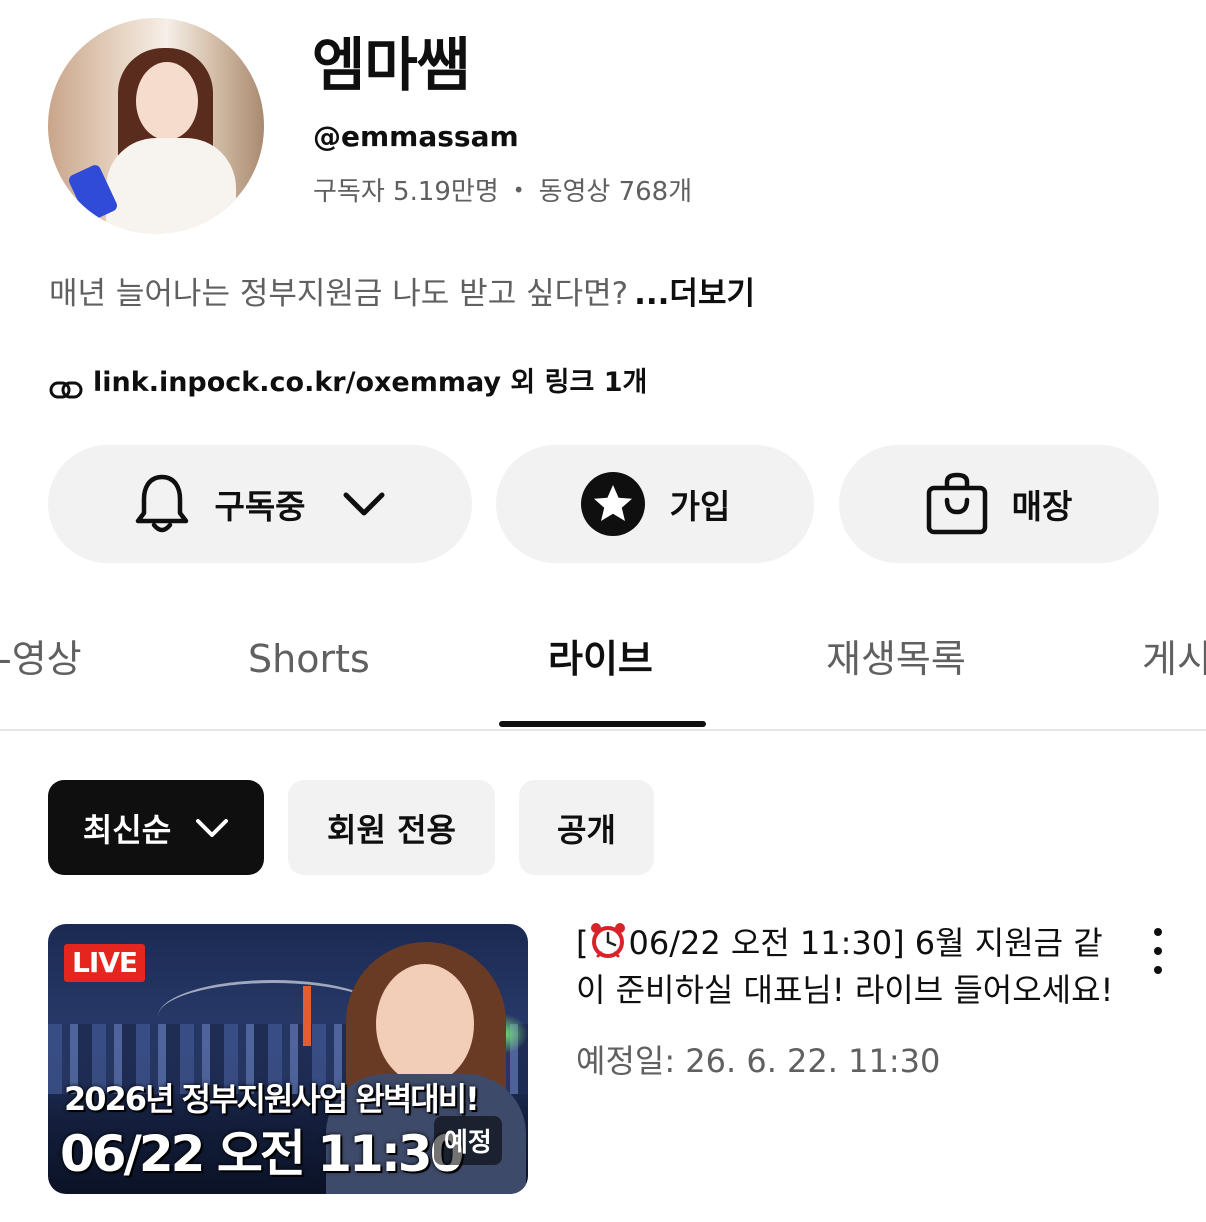 Image resolution: width=1206 pixels, height=1222 pixels. Describe the element at coordinates (66, 386) in the screenshot. I see `link-icon` at that location.